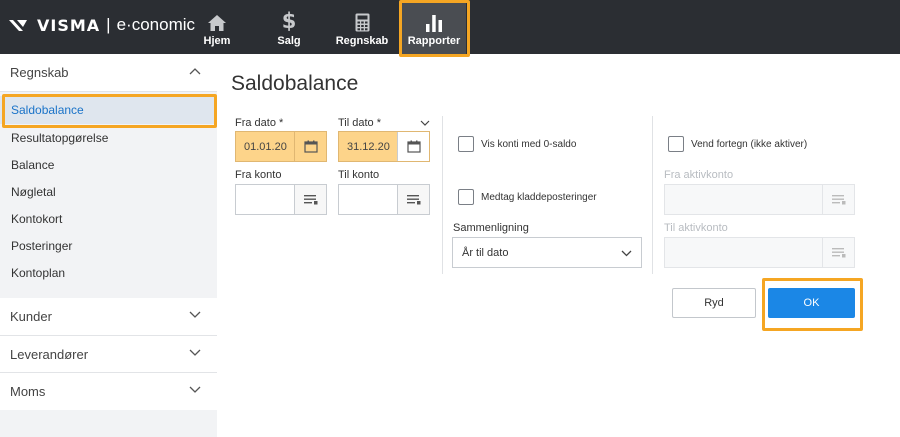 The height and width of the screenshot is (437, 900). I want to click on sammenligning-label: Sammenligning, so click(491, 228).